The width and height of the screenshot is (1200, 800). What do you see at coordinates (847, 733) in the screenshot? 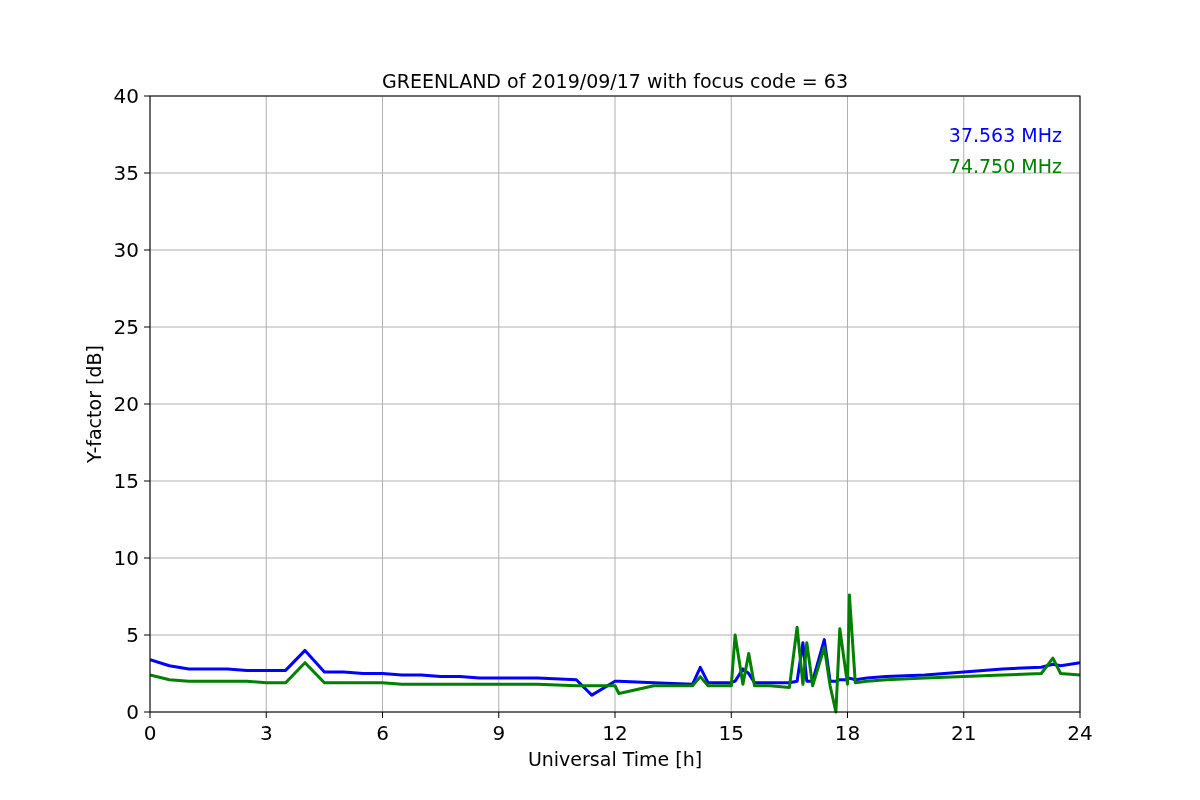
I see `tick-label: 18` at bounding box center [847, 733].